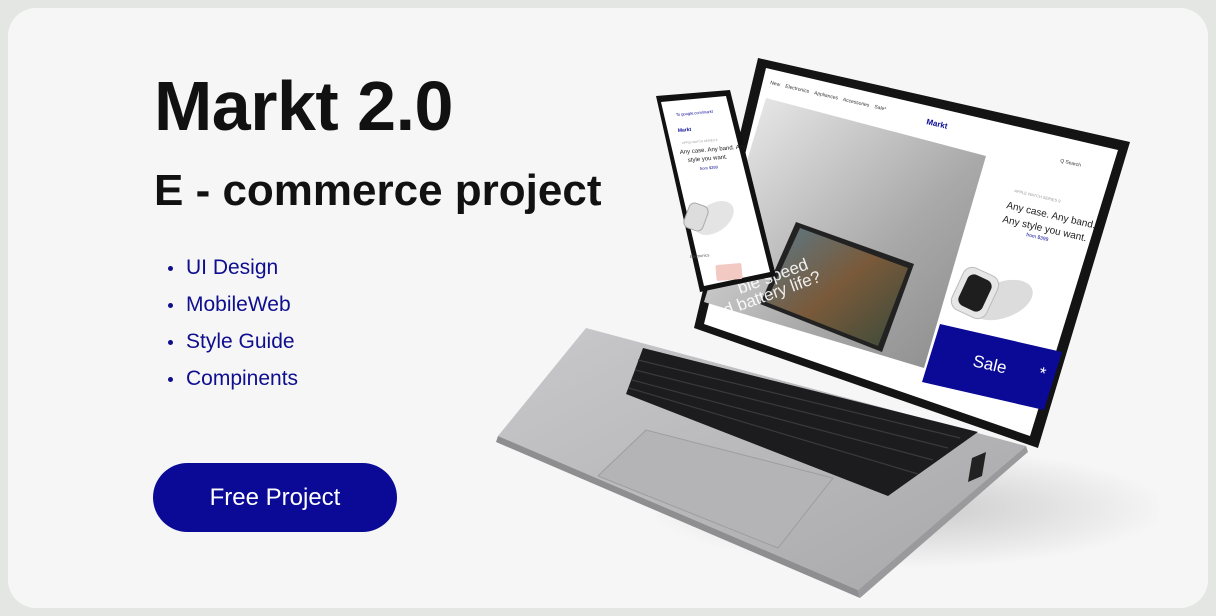  Describe the element at coordinates (233, 345) in the screenshot. I see `feature-item-style-guide: Style Guide` at that location.